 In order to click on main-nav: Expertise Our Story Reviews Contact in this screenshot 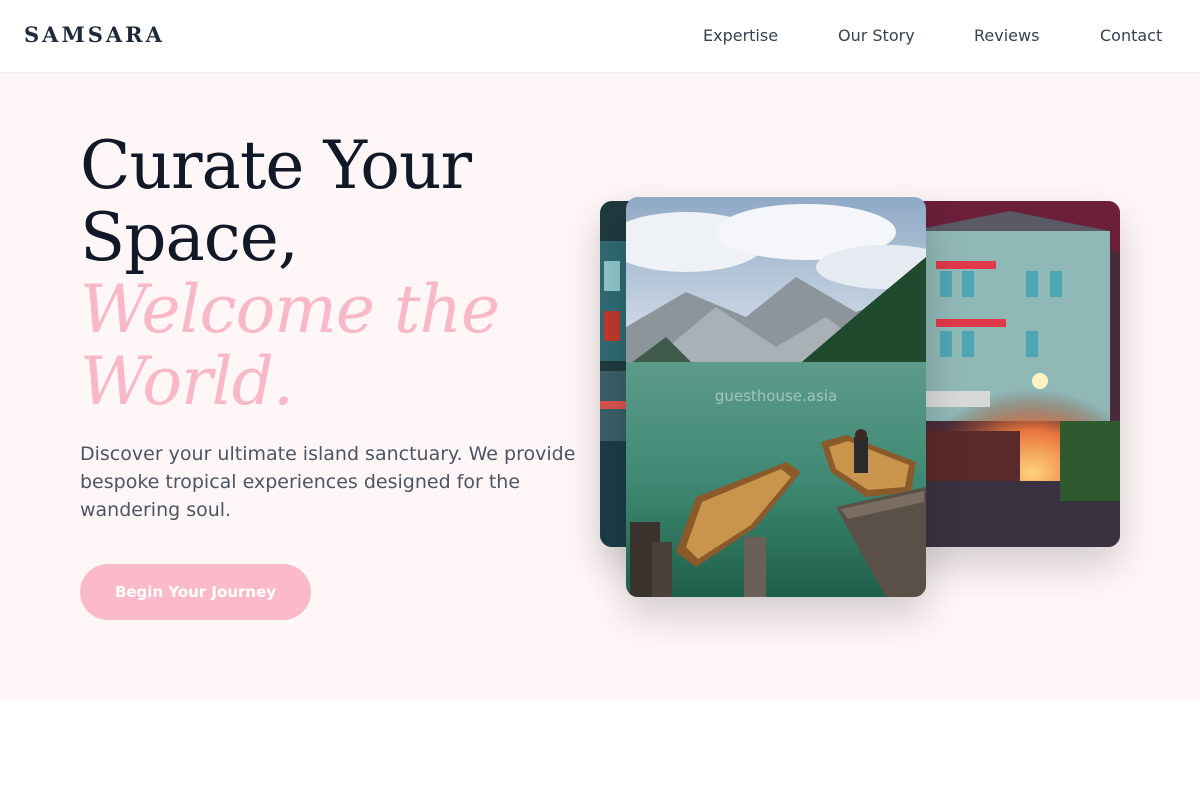, I will do `click(600, 38)`.